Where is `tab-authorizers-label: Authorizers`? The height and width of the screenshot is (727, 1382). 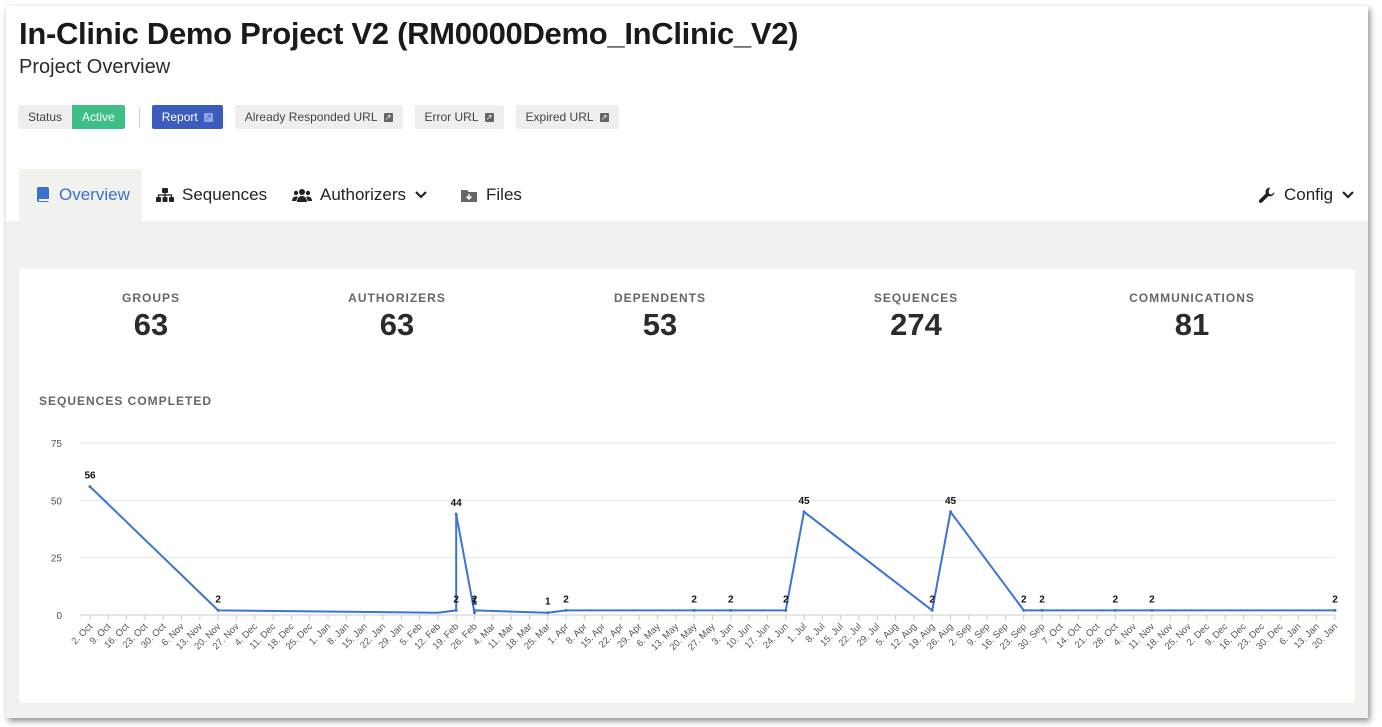
tab-authorizers-label: Authorizers is located at coordinates (363, 194).